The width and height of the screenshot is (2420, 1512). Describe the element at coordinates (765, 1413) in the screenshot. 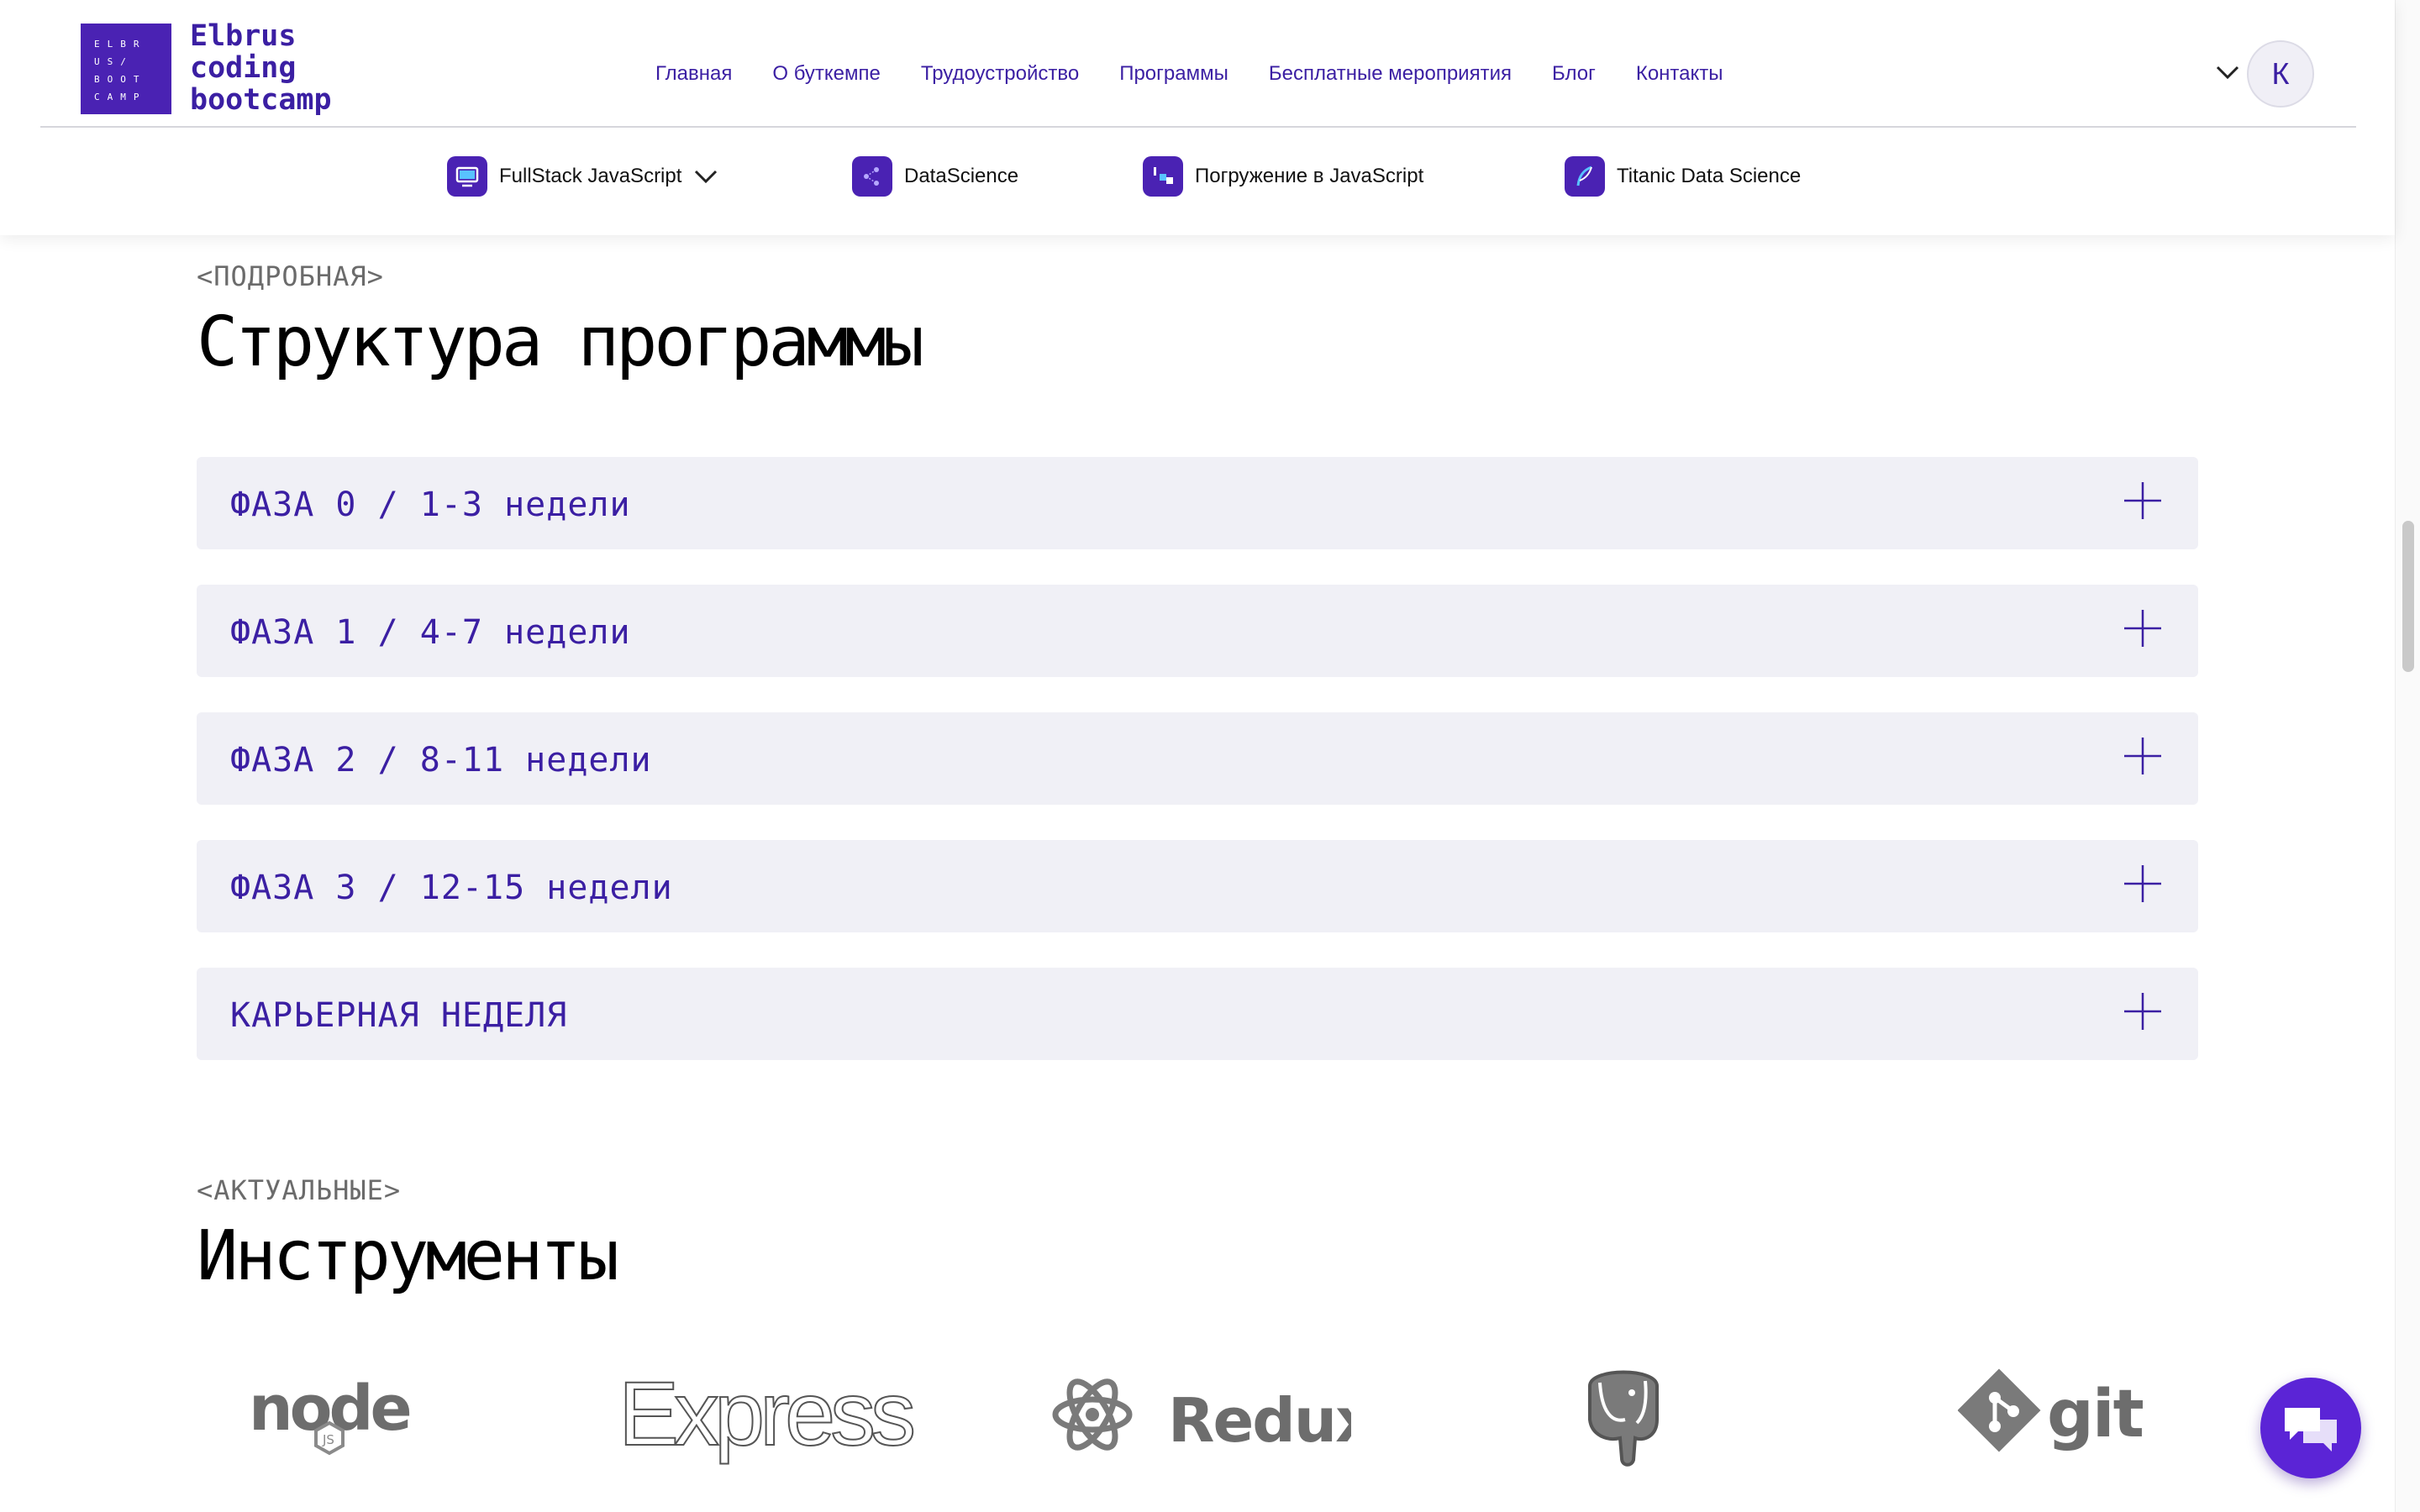

I see `express-logo-text: Express` at that location.